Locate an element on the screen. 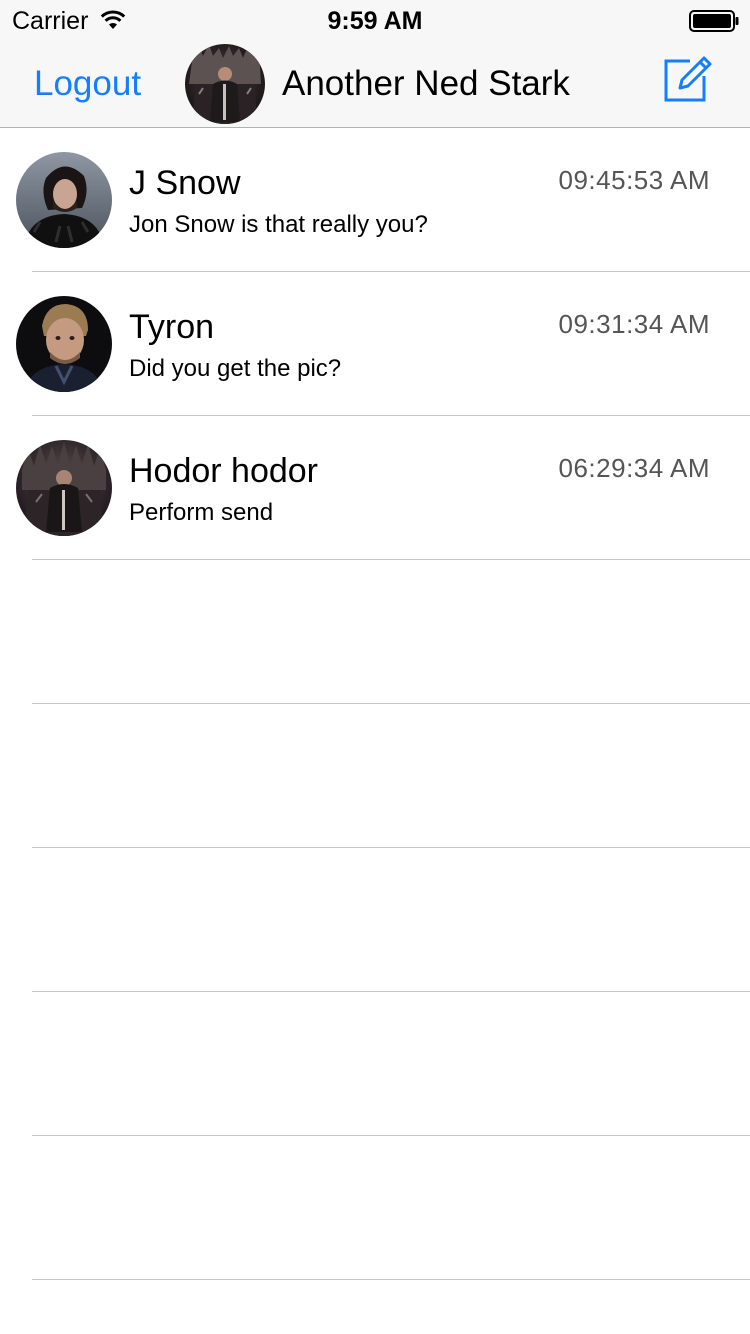 The height and width of the screenshot is (1334, 750). conversation-row: Tyron 09:31:34 AM Did you get the pic? is located at coordinates (375, 344).